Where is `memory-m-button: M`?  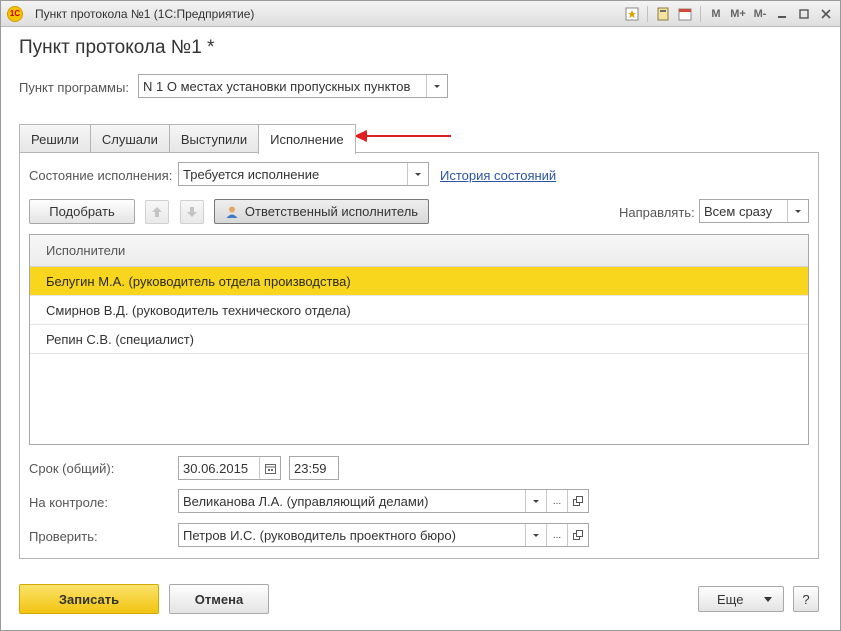 memory-m-button: M is located at coordinates (716, 14).